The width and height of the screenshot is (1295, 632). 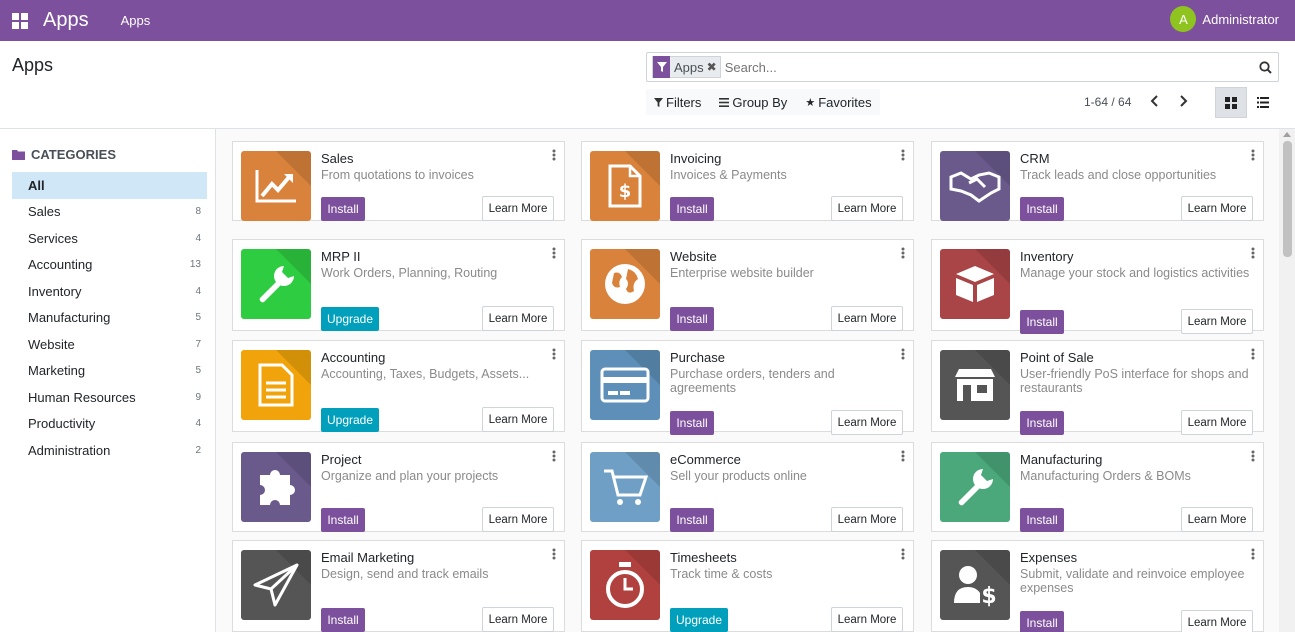 What do you see at coordinates (82, 397) in the screenshot?
I see `category-label: Human Resources` at bounding box center [82, 397].